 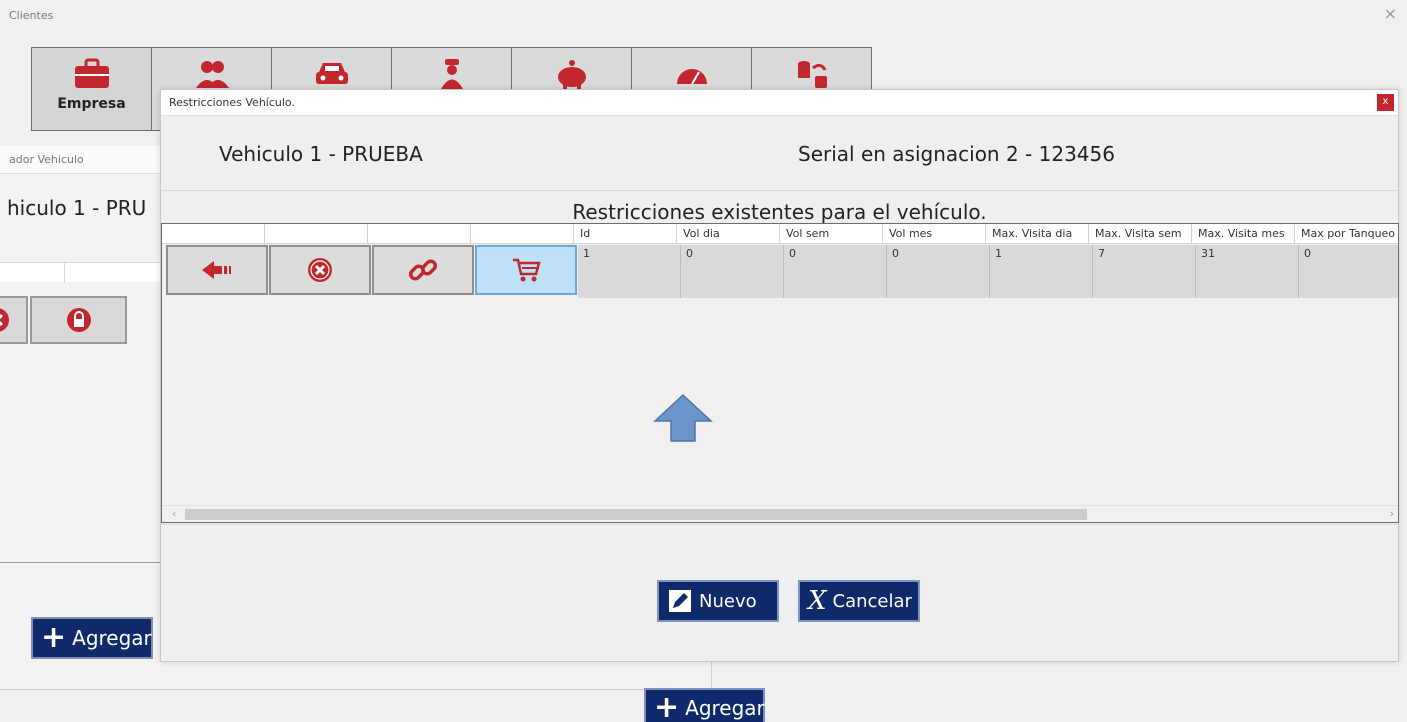 I want to click on main-agregar-button: + Agregar, so click(x=704, y=705).